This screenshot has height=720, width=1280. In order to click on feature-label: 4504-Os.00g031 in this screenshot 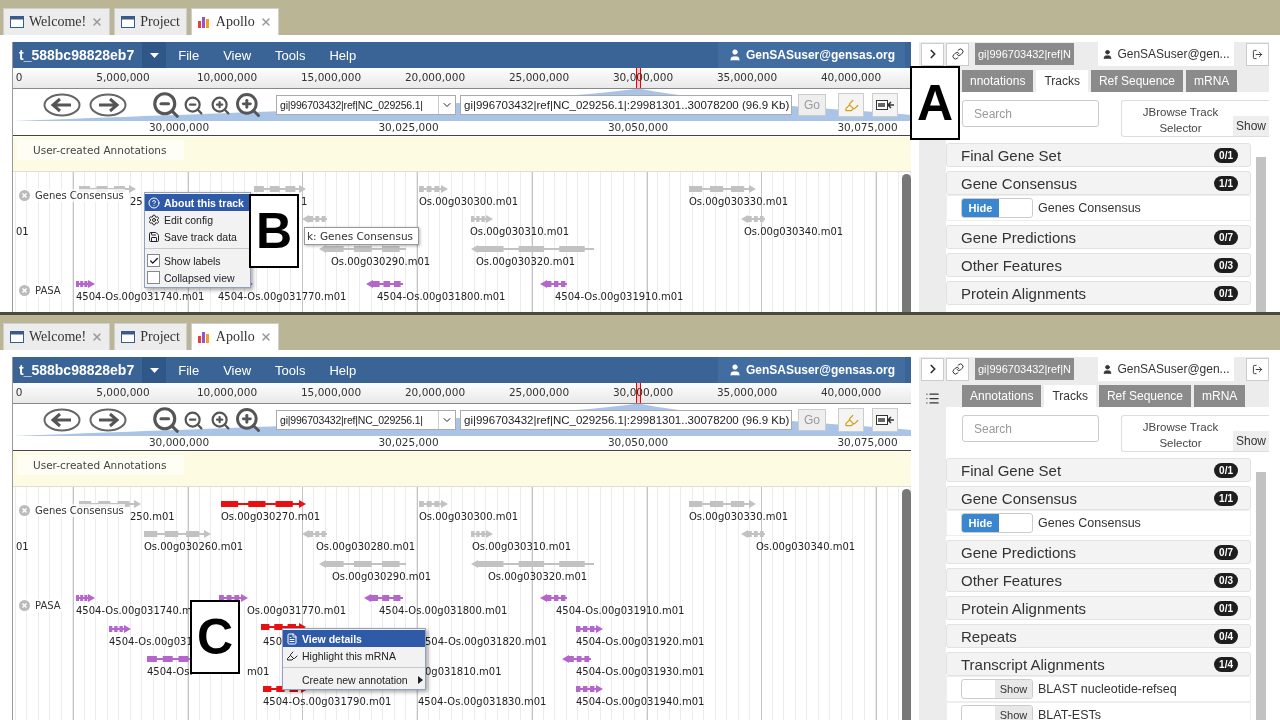, I will do `click(151, 641)`.